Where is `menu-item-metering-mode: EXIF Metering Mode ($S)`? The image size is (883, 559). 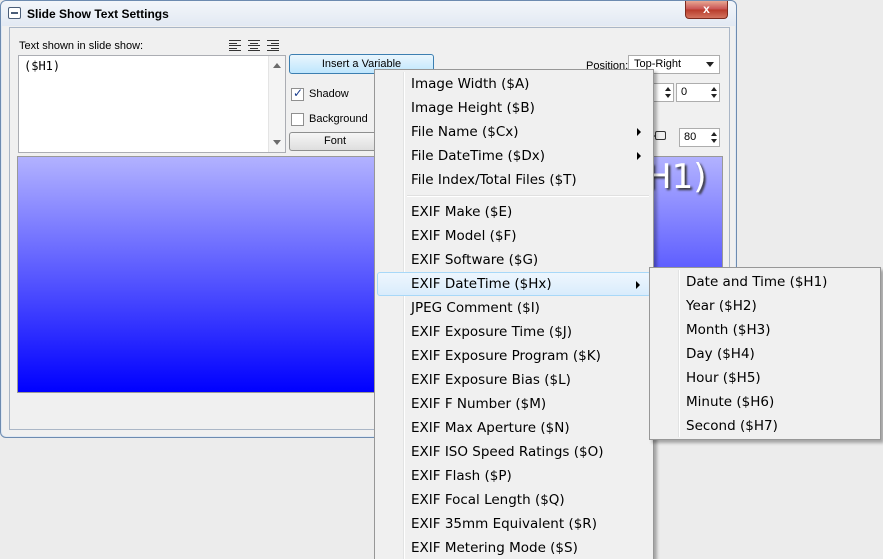
menu-item-metering-mode: EXIF Metering Mode ($S) is located at coordinates (514, 547).